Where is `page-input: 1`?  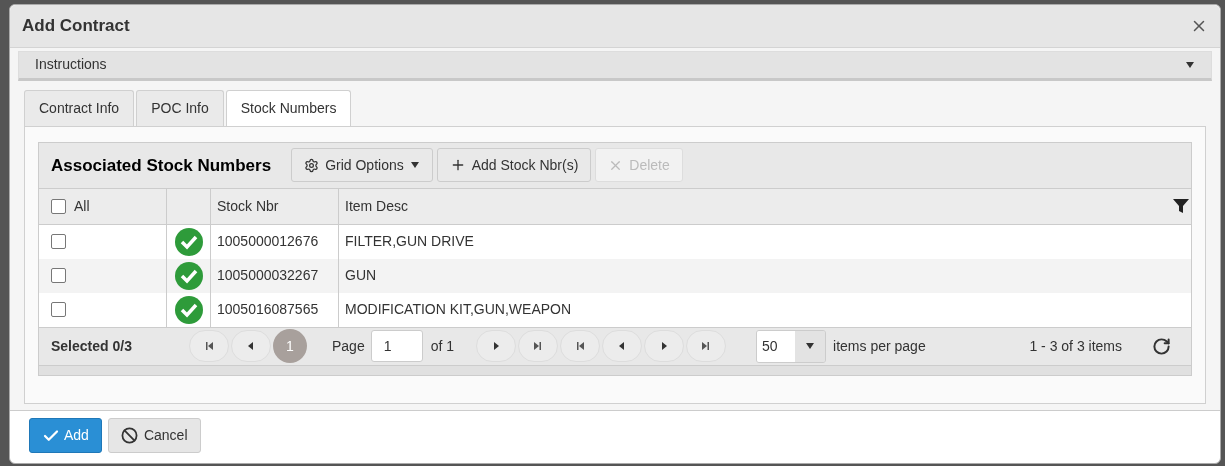
page-input: 1 is located at coordinates (396, 346).